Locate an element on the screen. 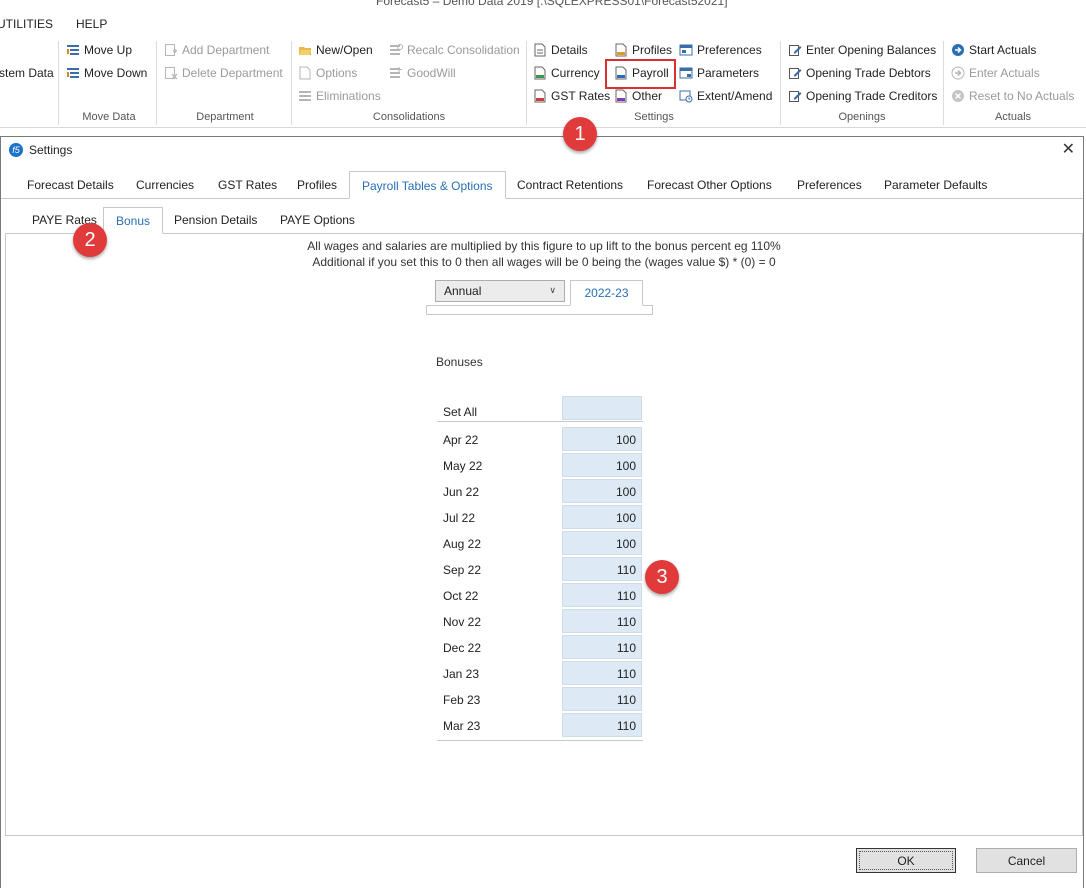 This screenshot has width=1086, height=888. tab-preferences: Preferences is located at coordinates (829, 185).